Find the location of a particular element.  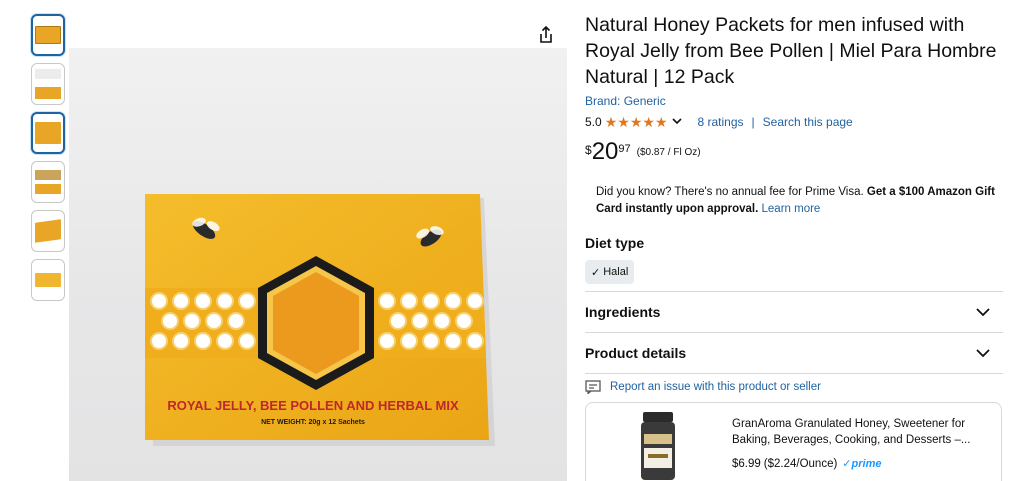

diet-chip-halal: ✓ Halal is located at coordinates (610, 272).